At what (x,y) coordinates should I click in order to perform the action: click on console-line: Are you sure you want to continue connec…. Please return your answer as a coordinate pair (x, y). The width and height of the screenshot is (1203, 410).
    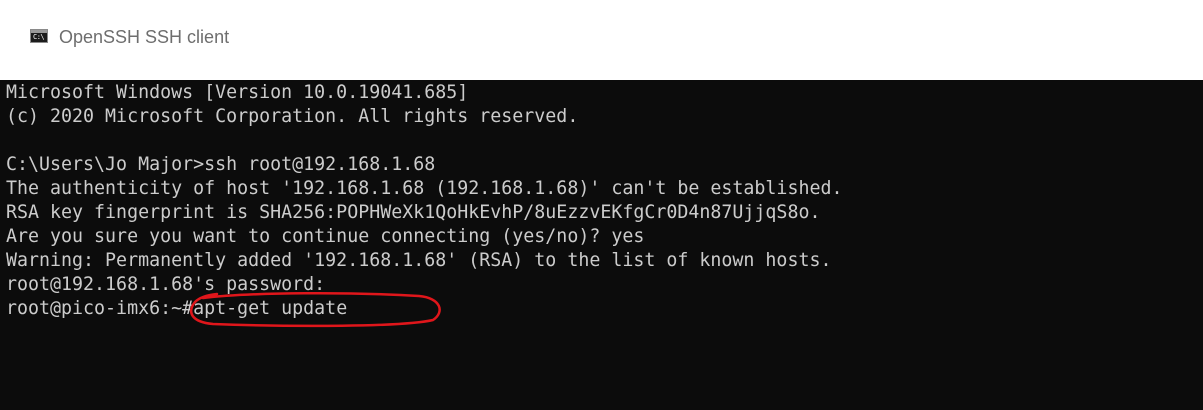
    Looking at the image, I should click on (325, 236).